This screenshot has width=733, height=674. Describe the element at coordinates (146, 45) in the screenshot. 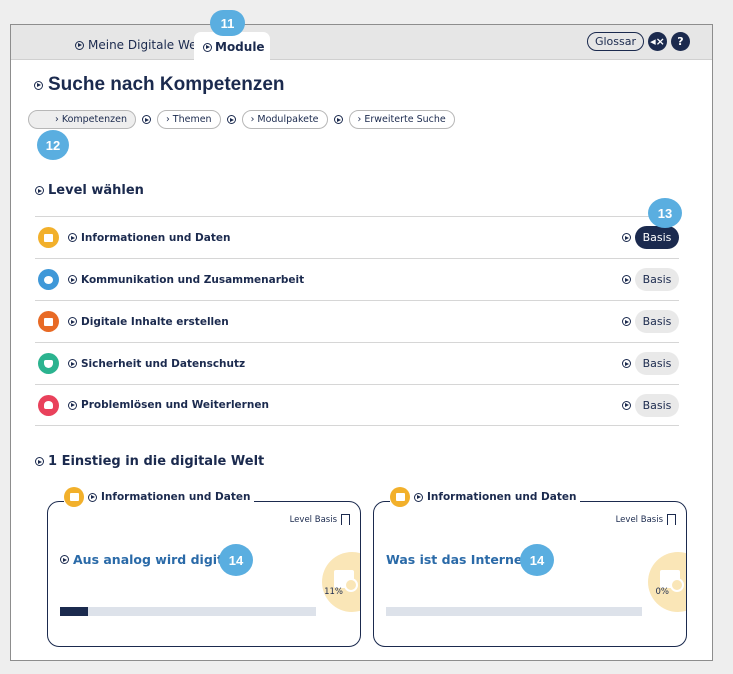

I see `tab-label: Meine Digitale Welt` at that location.